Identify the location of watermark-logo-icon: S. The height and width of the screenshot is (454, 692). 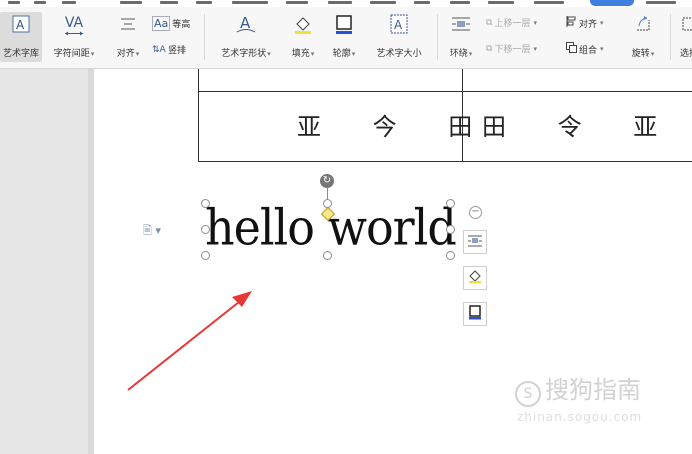
(528, 394).